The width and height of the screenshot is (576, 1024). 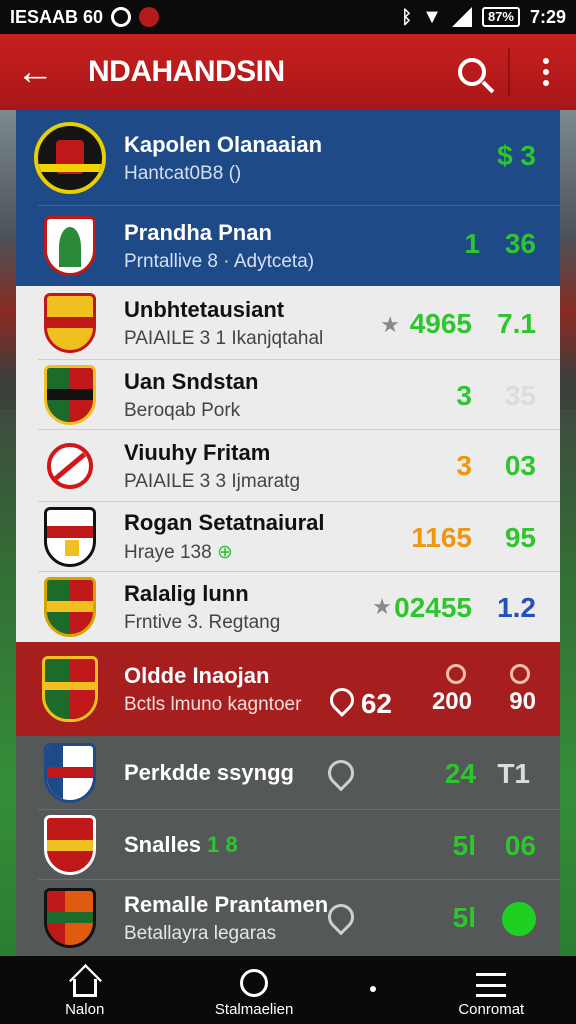 I want to click on team-name: Viuuhy Fritam, so click(x=197, y=452).